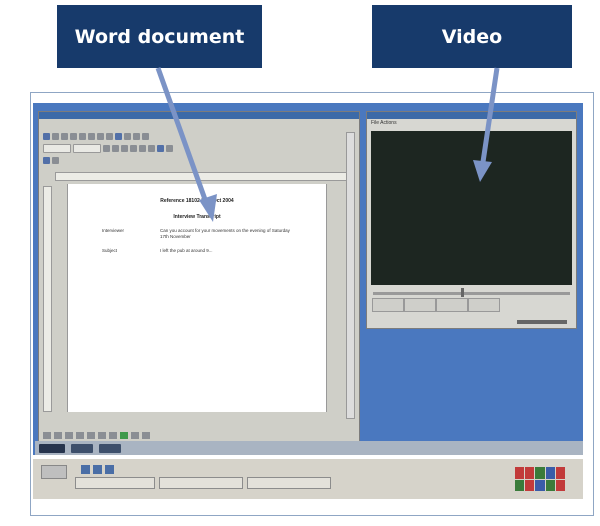 The width and height of the screenshot is (600, 526). I want to click on comment-icon, so click(55, 160).